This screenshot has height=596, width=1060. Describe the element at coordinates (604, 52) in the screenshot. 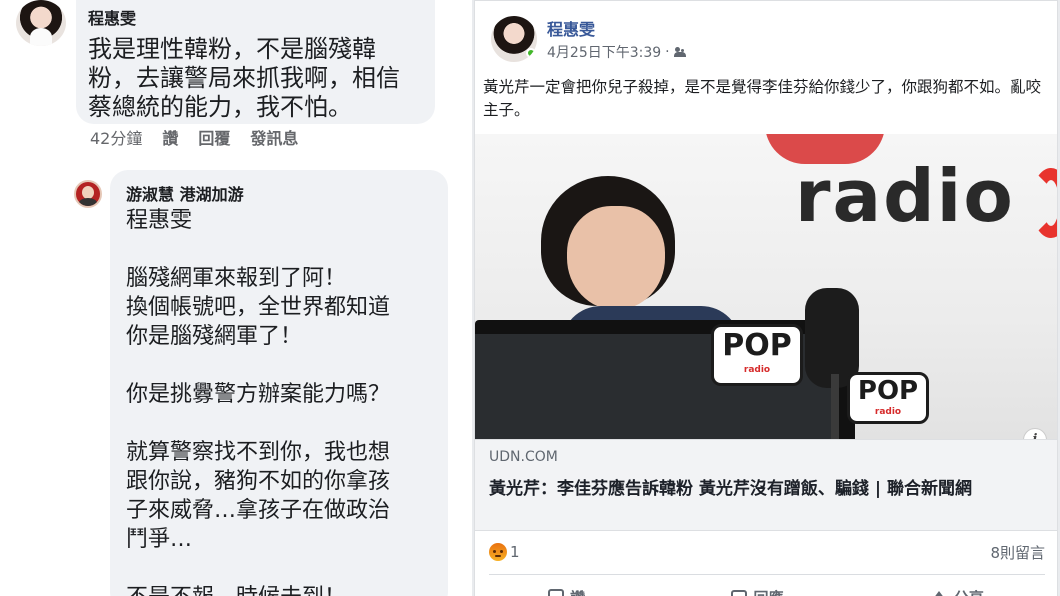

I see `post-date: 4月25日下午3:39` at that location.